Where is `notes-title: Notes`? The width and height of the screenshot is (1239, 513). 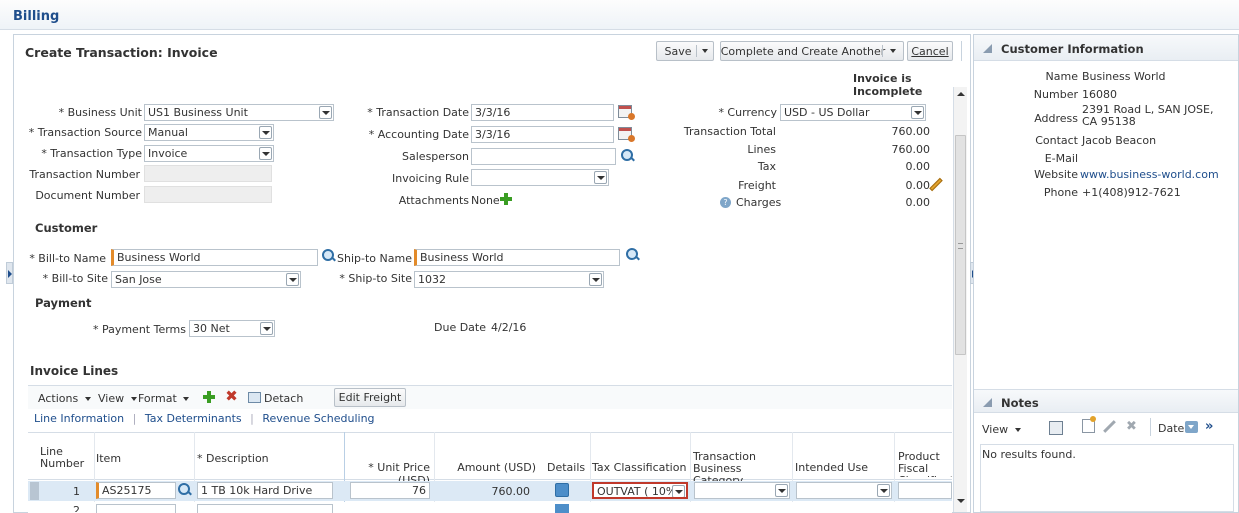 notes-title: Notes is located at coordinates (1020, 403).